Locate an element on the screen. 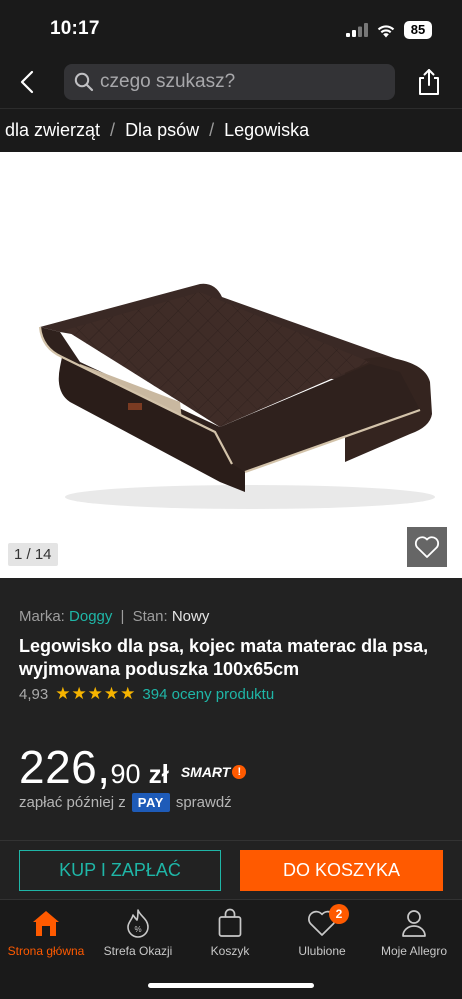 Image resolution: width=462 pixels, height=999 pixels. share-icon is located at coordinates (429, 82).